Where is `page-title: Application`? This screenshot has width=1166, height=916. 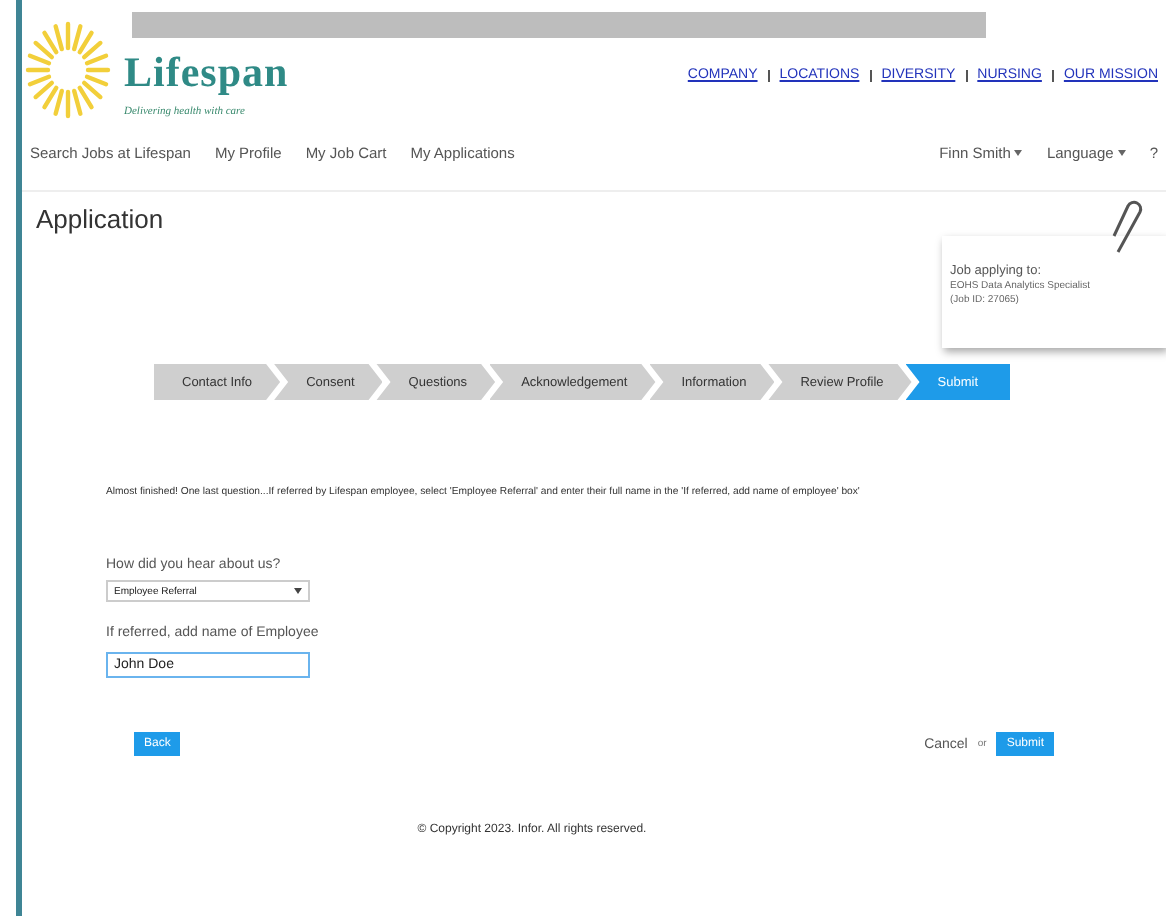
page-title: Application is located at coordinates (99, 221).